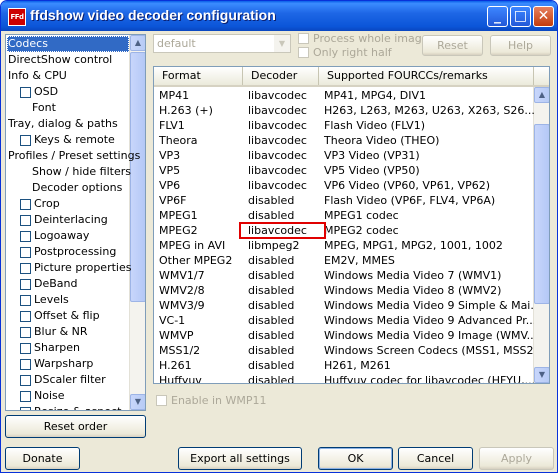 This screenshot has height=473, width=558. What do you see at coordinates (25, 140) in the screenshot?
I see `sidebar-checkbox-keys-remote` at bounding box center [25, 140].